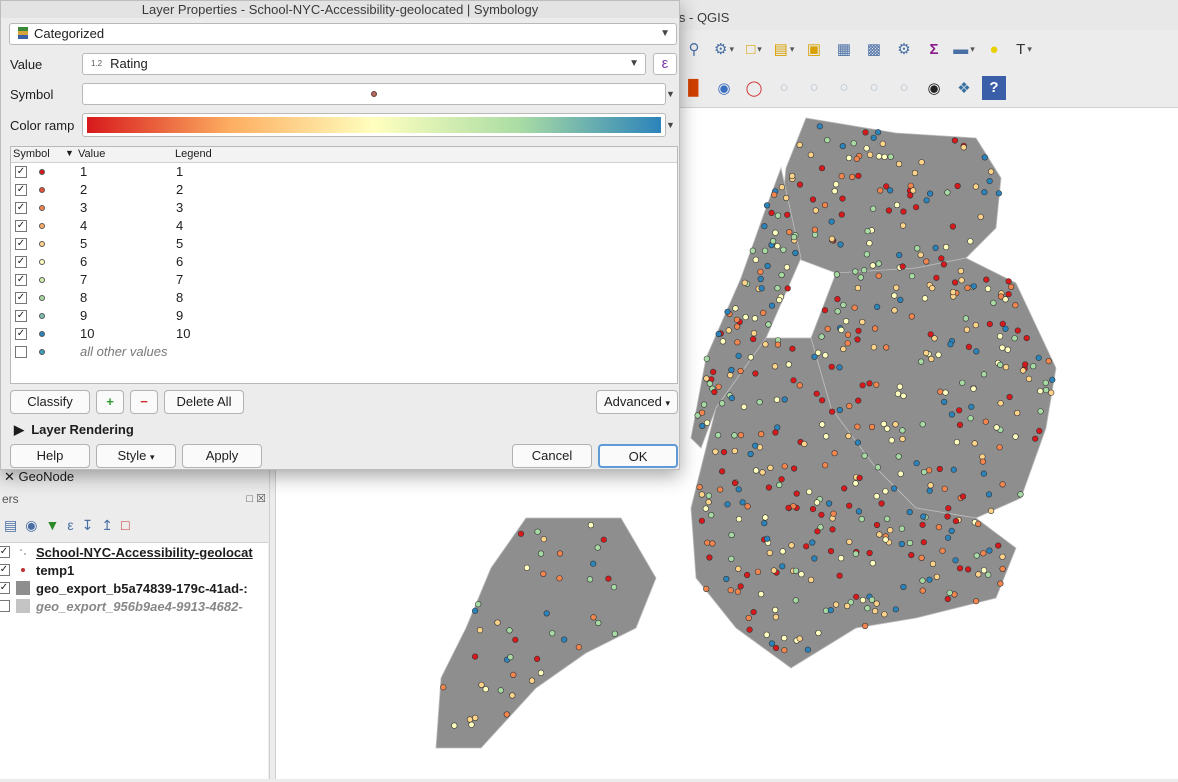  Describe the element at coordinates (672, 94) in the screenshot. I see `symbol-dropdown-icon: ▼` at that location.